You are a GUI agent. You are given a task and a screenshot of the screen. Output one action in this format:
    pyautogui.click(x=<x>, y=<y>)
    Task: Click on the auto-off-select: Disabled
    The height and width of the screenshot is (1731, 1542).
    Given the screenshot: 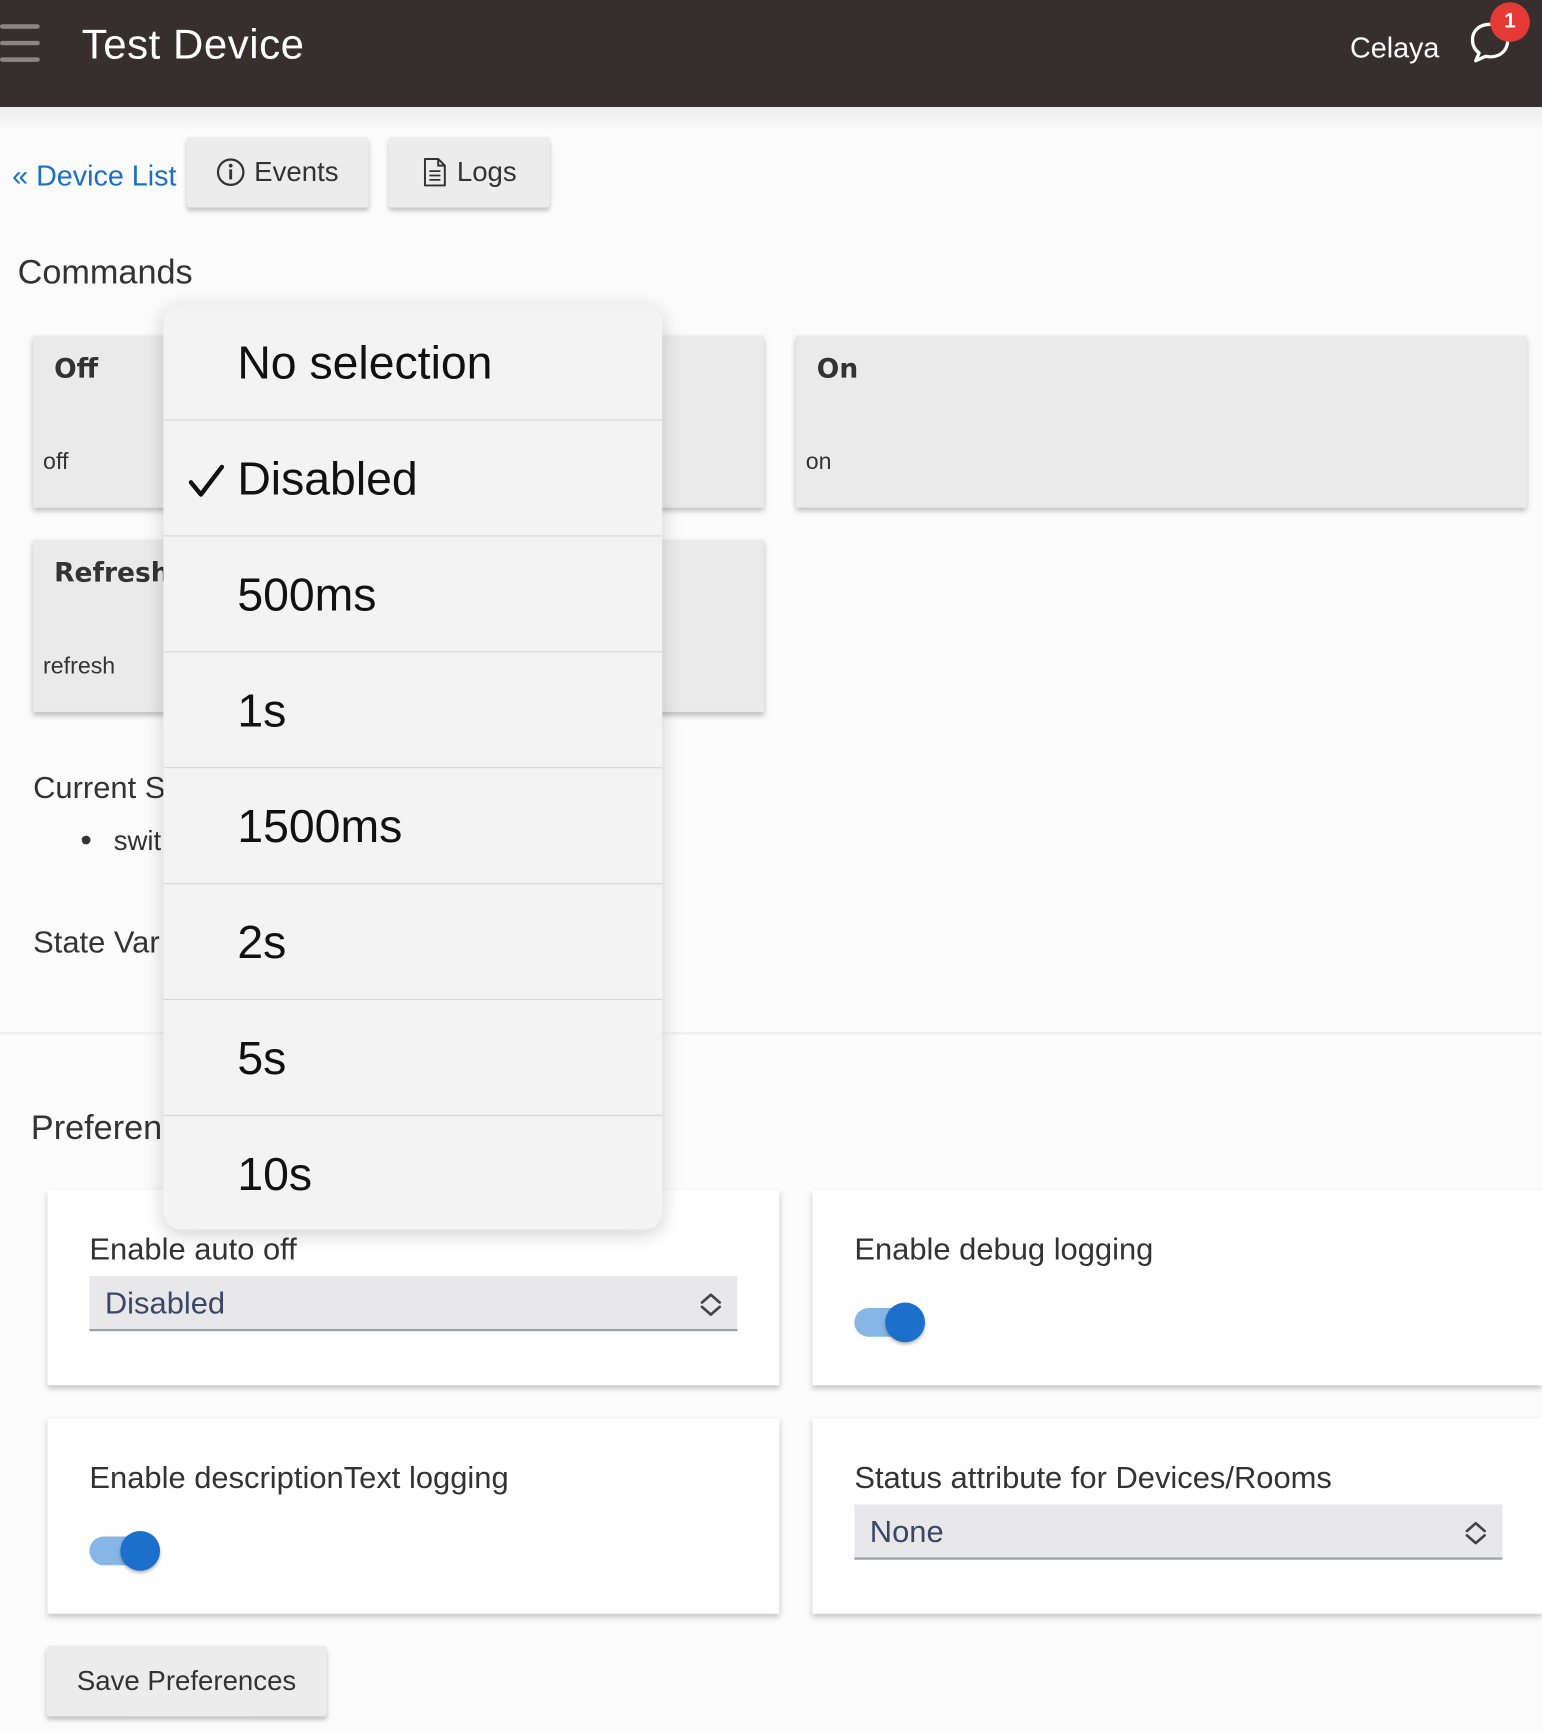 What is the action you would take?
    pyautogui.click(x=413, y=1303)
    